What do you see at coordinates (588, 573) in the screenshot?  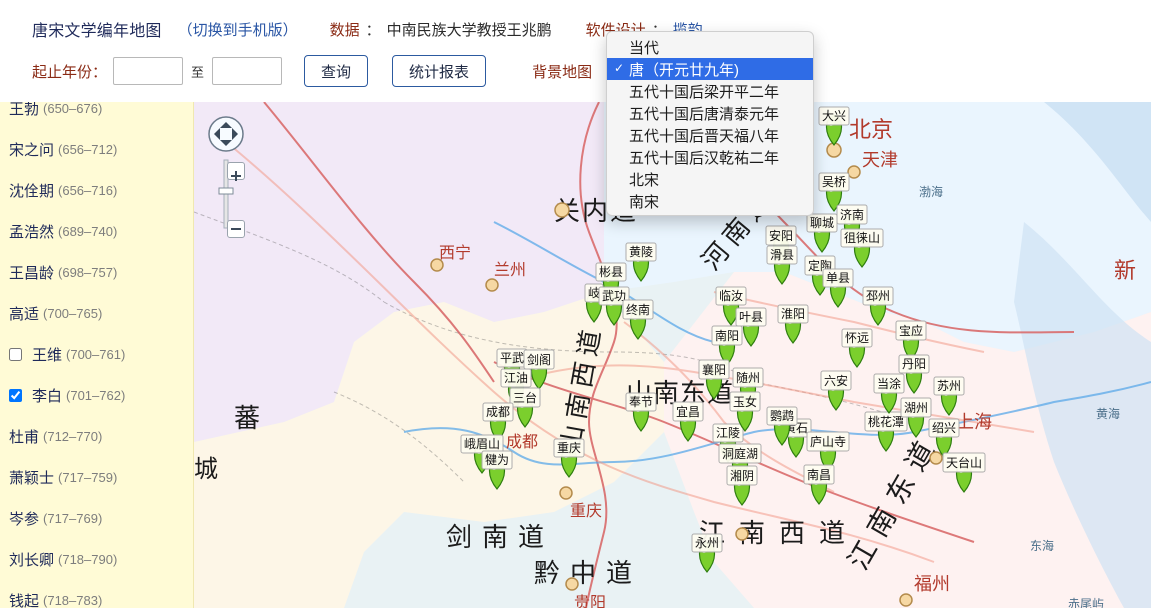 I see `region-label: 黔中道` at bounding box center [588, 573].